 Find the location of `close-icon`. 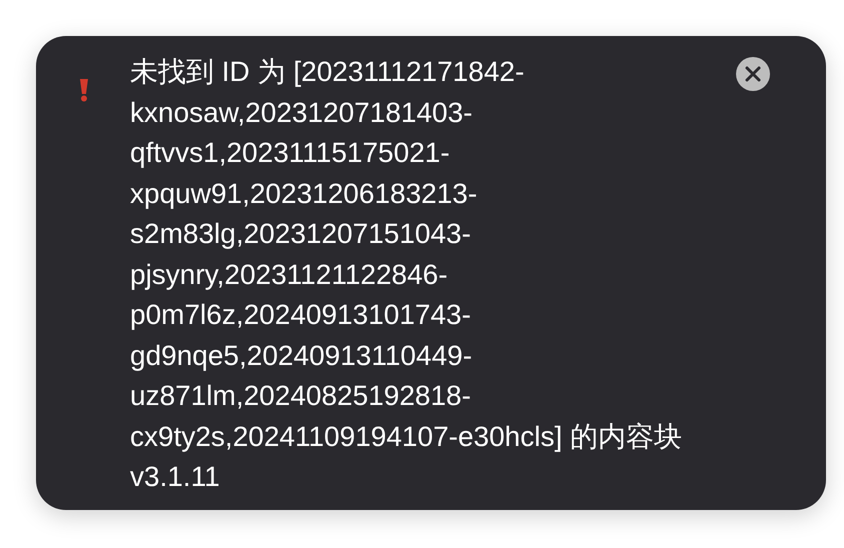

close-icon is located at coordinates (753, 74).